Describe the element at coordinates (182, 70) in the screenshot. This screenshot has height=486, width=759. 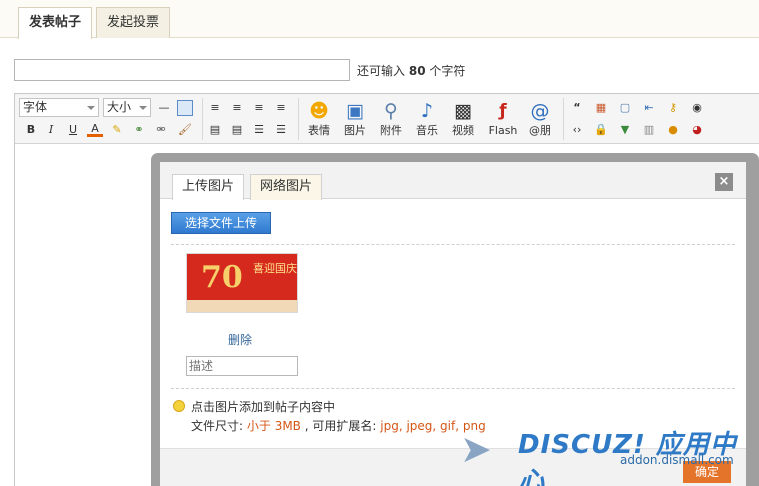
I see `post-title-input` at that location.